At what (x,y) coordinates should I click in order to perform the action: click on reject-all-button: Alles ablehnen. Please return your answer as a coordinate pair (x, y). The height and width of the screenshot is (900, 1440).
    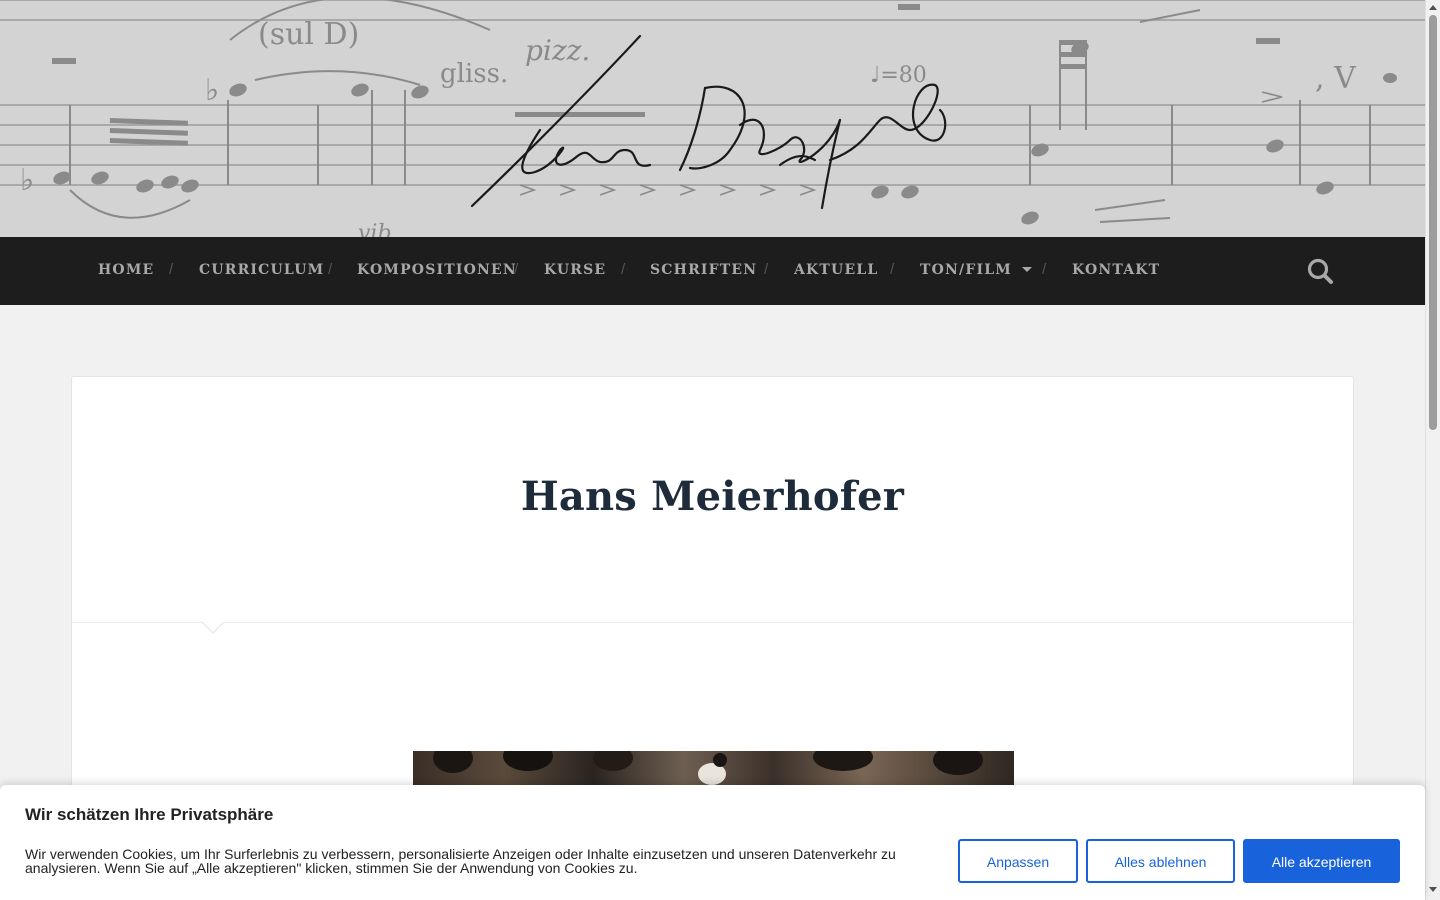
    Looking at the image, I should click on (1160, 861).